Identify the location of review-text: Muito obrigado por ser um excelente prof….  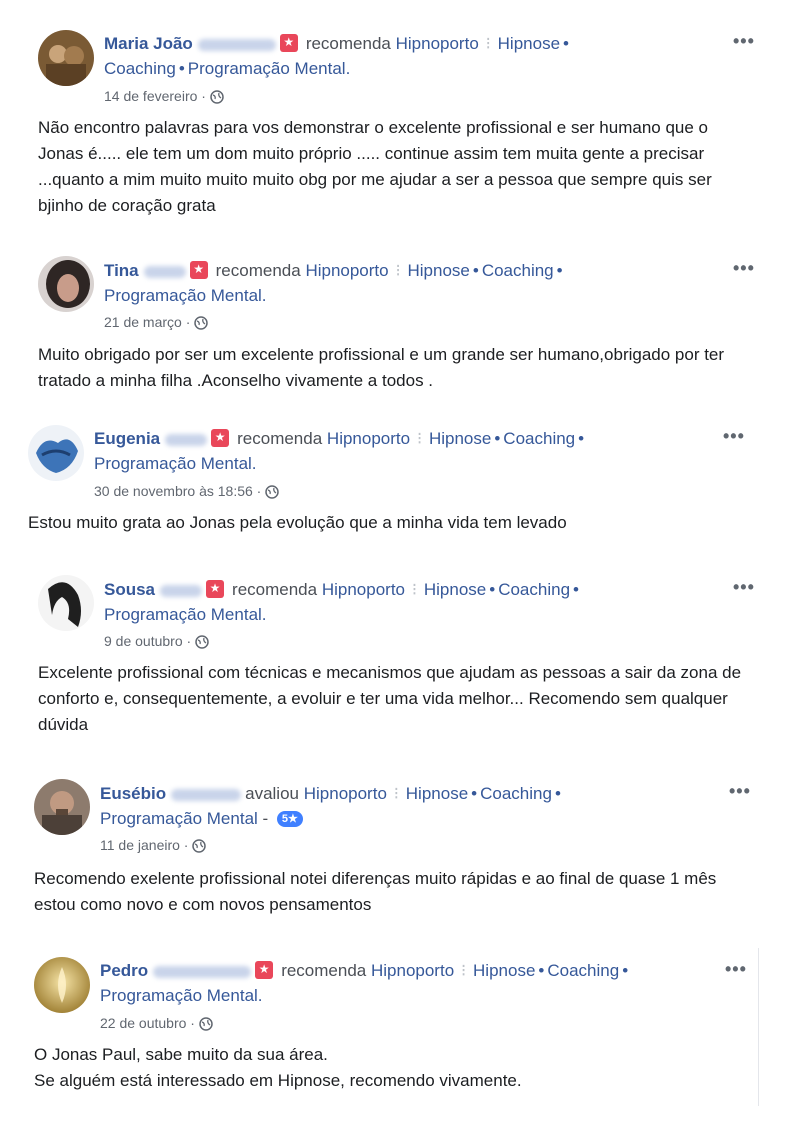
(381, 367).